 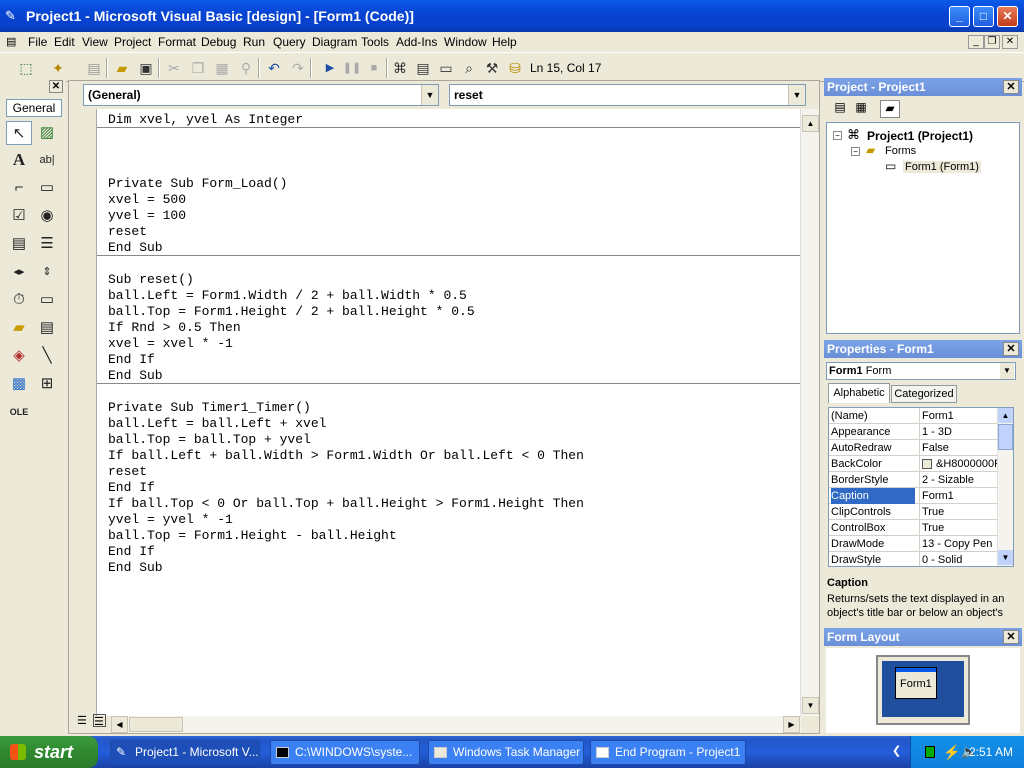 I want to click on full-module-view-icon: ☰, so click(x=99, y=721).